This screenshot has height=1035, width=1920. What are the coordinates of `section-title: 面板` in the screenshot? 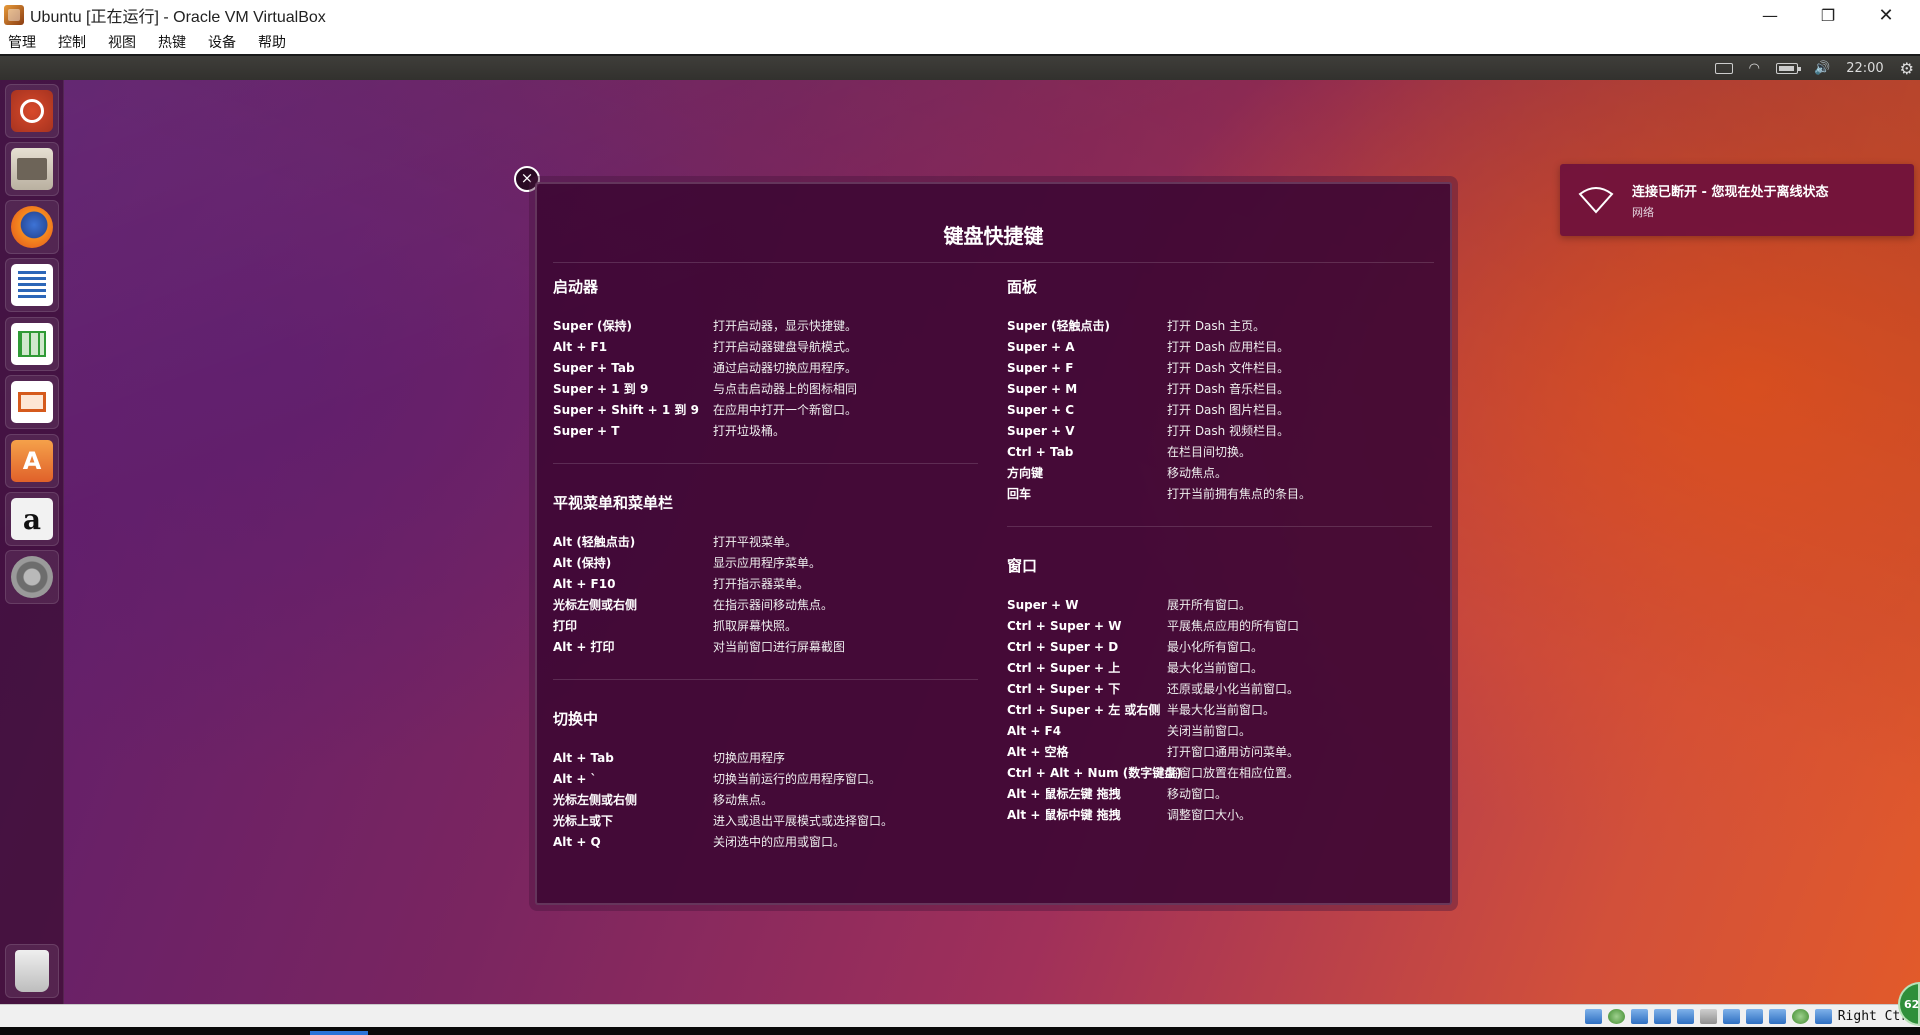 It's located at (1022, 287).